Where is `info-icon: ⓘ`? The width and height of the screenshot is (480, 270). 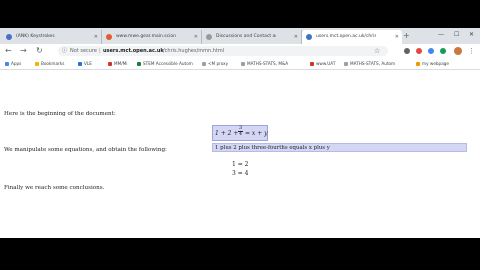
info-icon: ⓘ is located at coordinates (64, 51).